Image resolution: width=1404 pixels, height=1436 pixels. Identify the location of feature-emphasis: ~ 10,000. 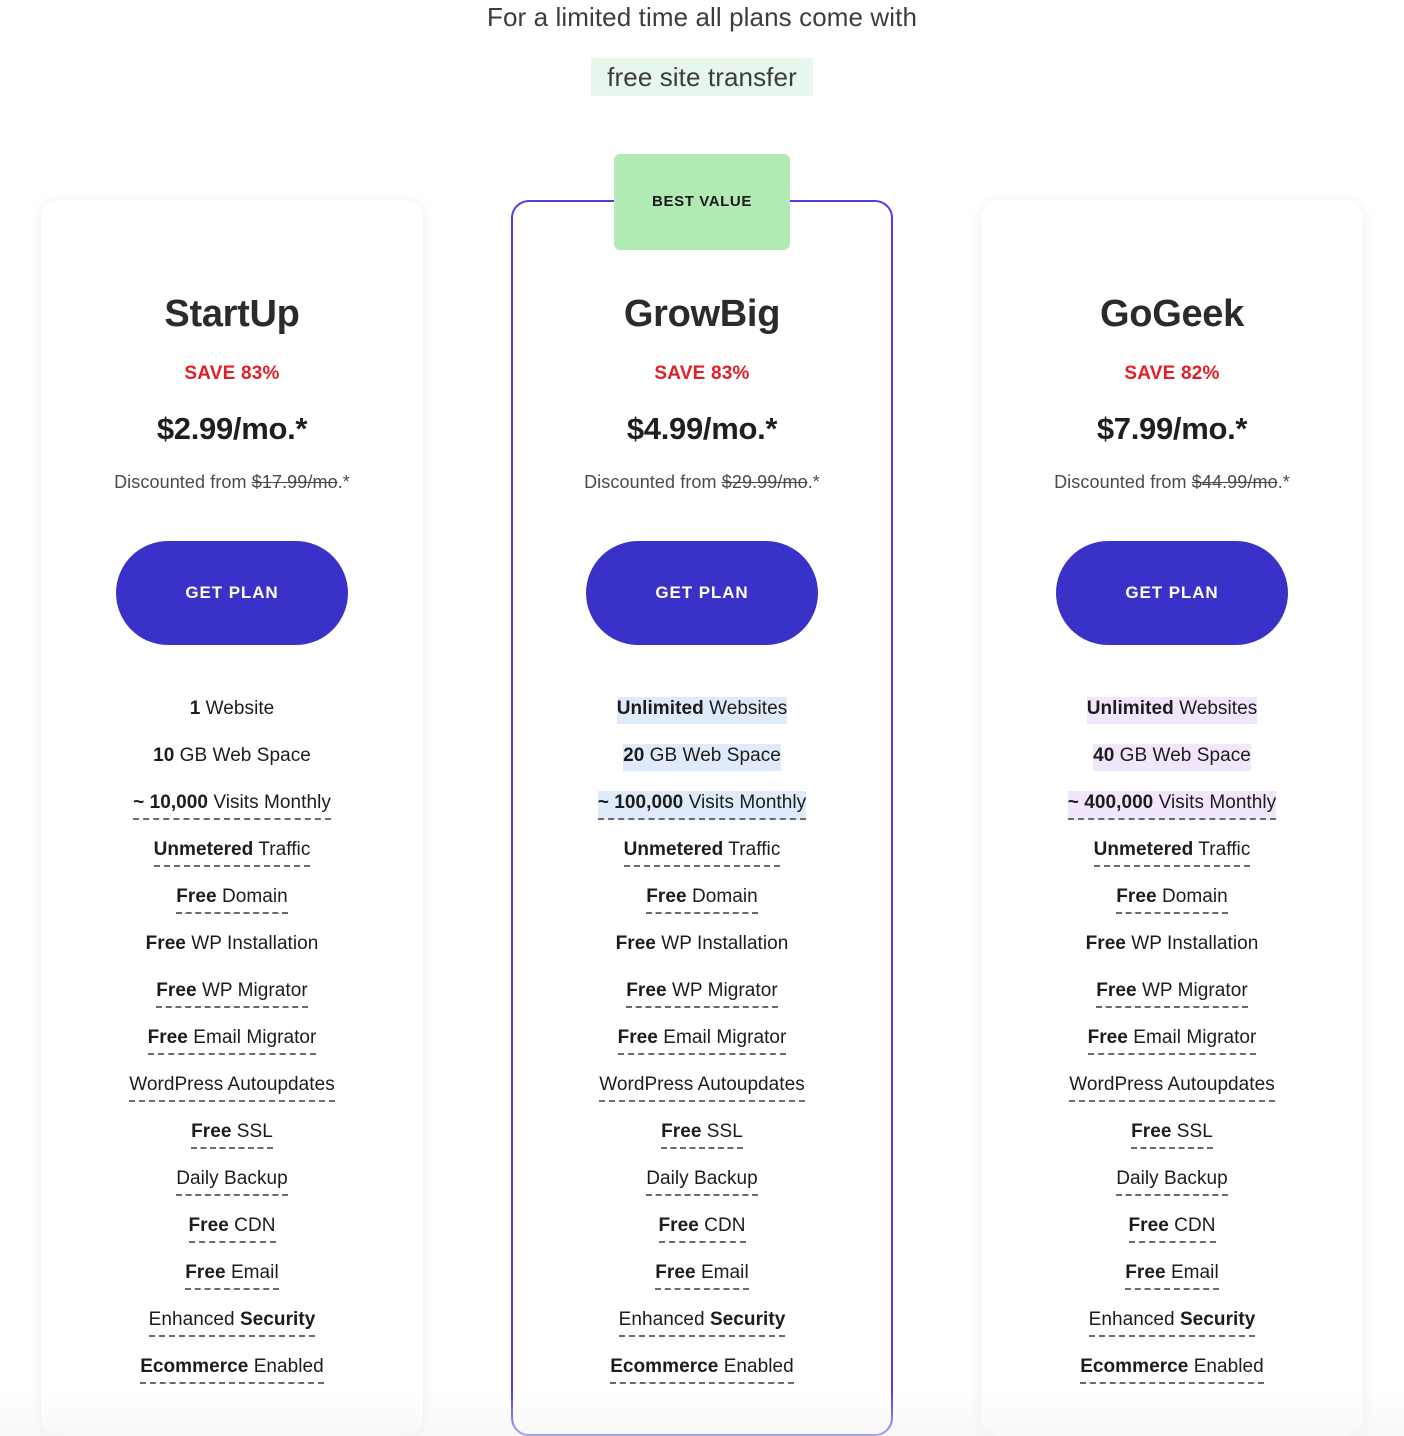
(170, 802).